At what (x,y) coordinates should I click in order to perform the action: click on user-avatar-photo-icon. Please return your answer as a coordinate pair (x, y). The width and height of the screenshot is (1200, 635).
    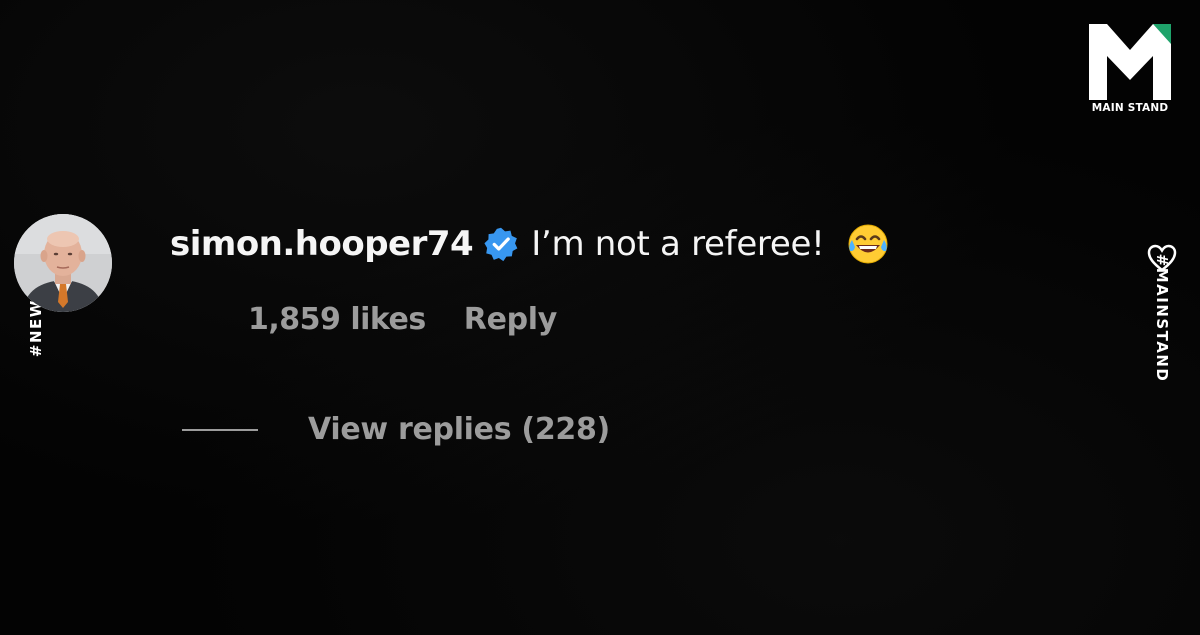
    Looking at the image, I should click on (63, 263).